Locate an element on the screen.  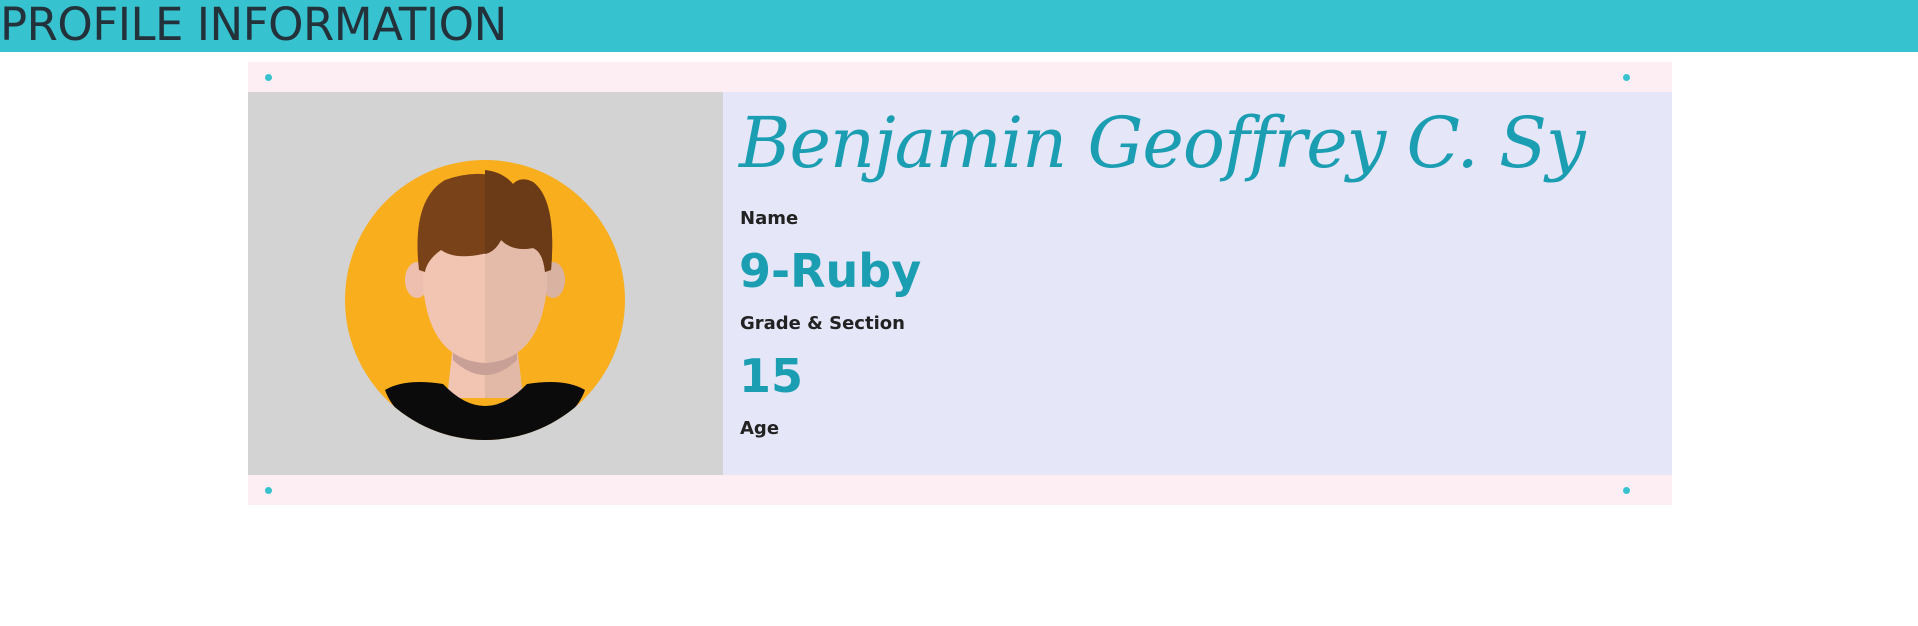
age-label: Age is located at coordinates (760, 428).